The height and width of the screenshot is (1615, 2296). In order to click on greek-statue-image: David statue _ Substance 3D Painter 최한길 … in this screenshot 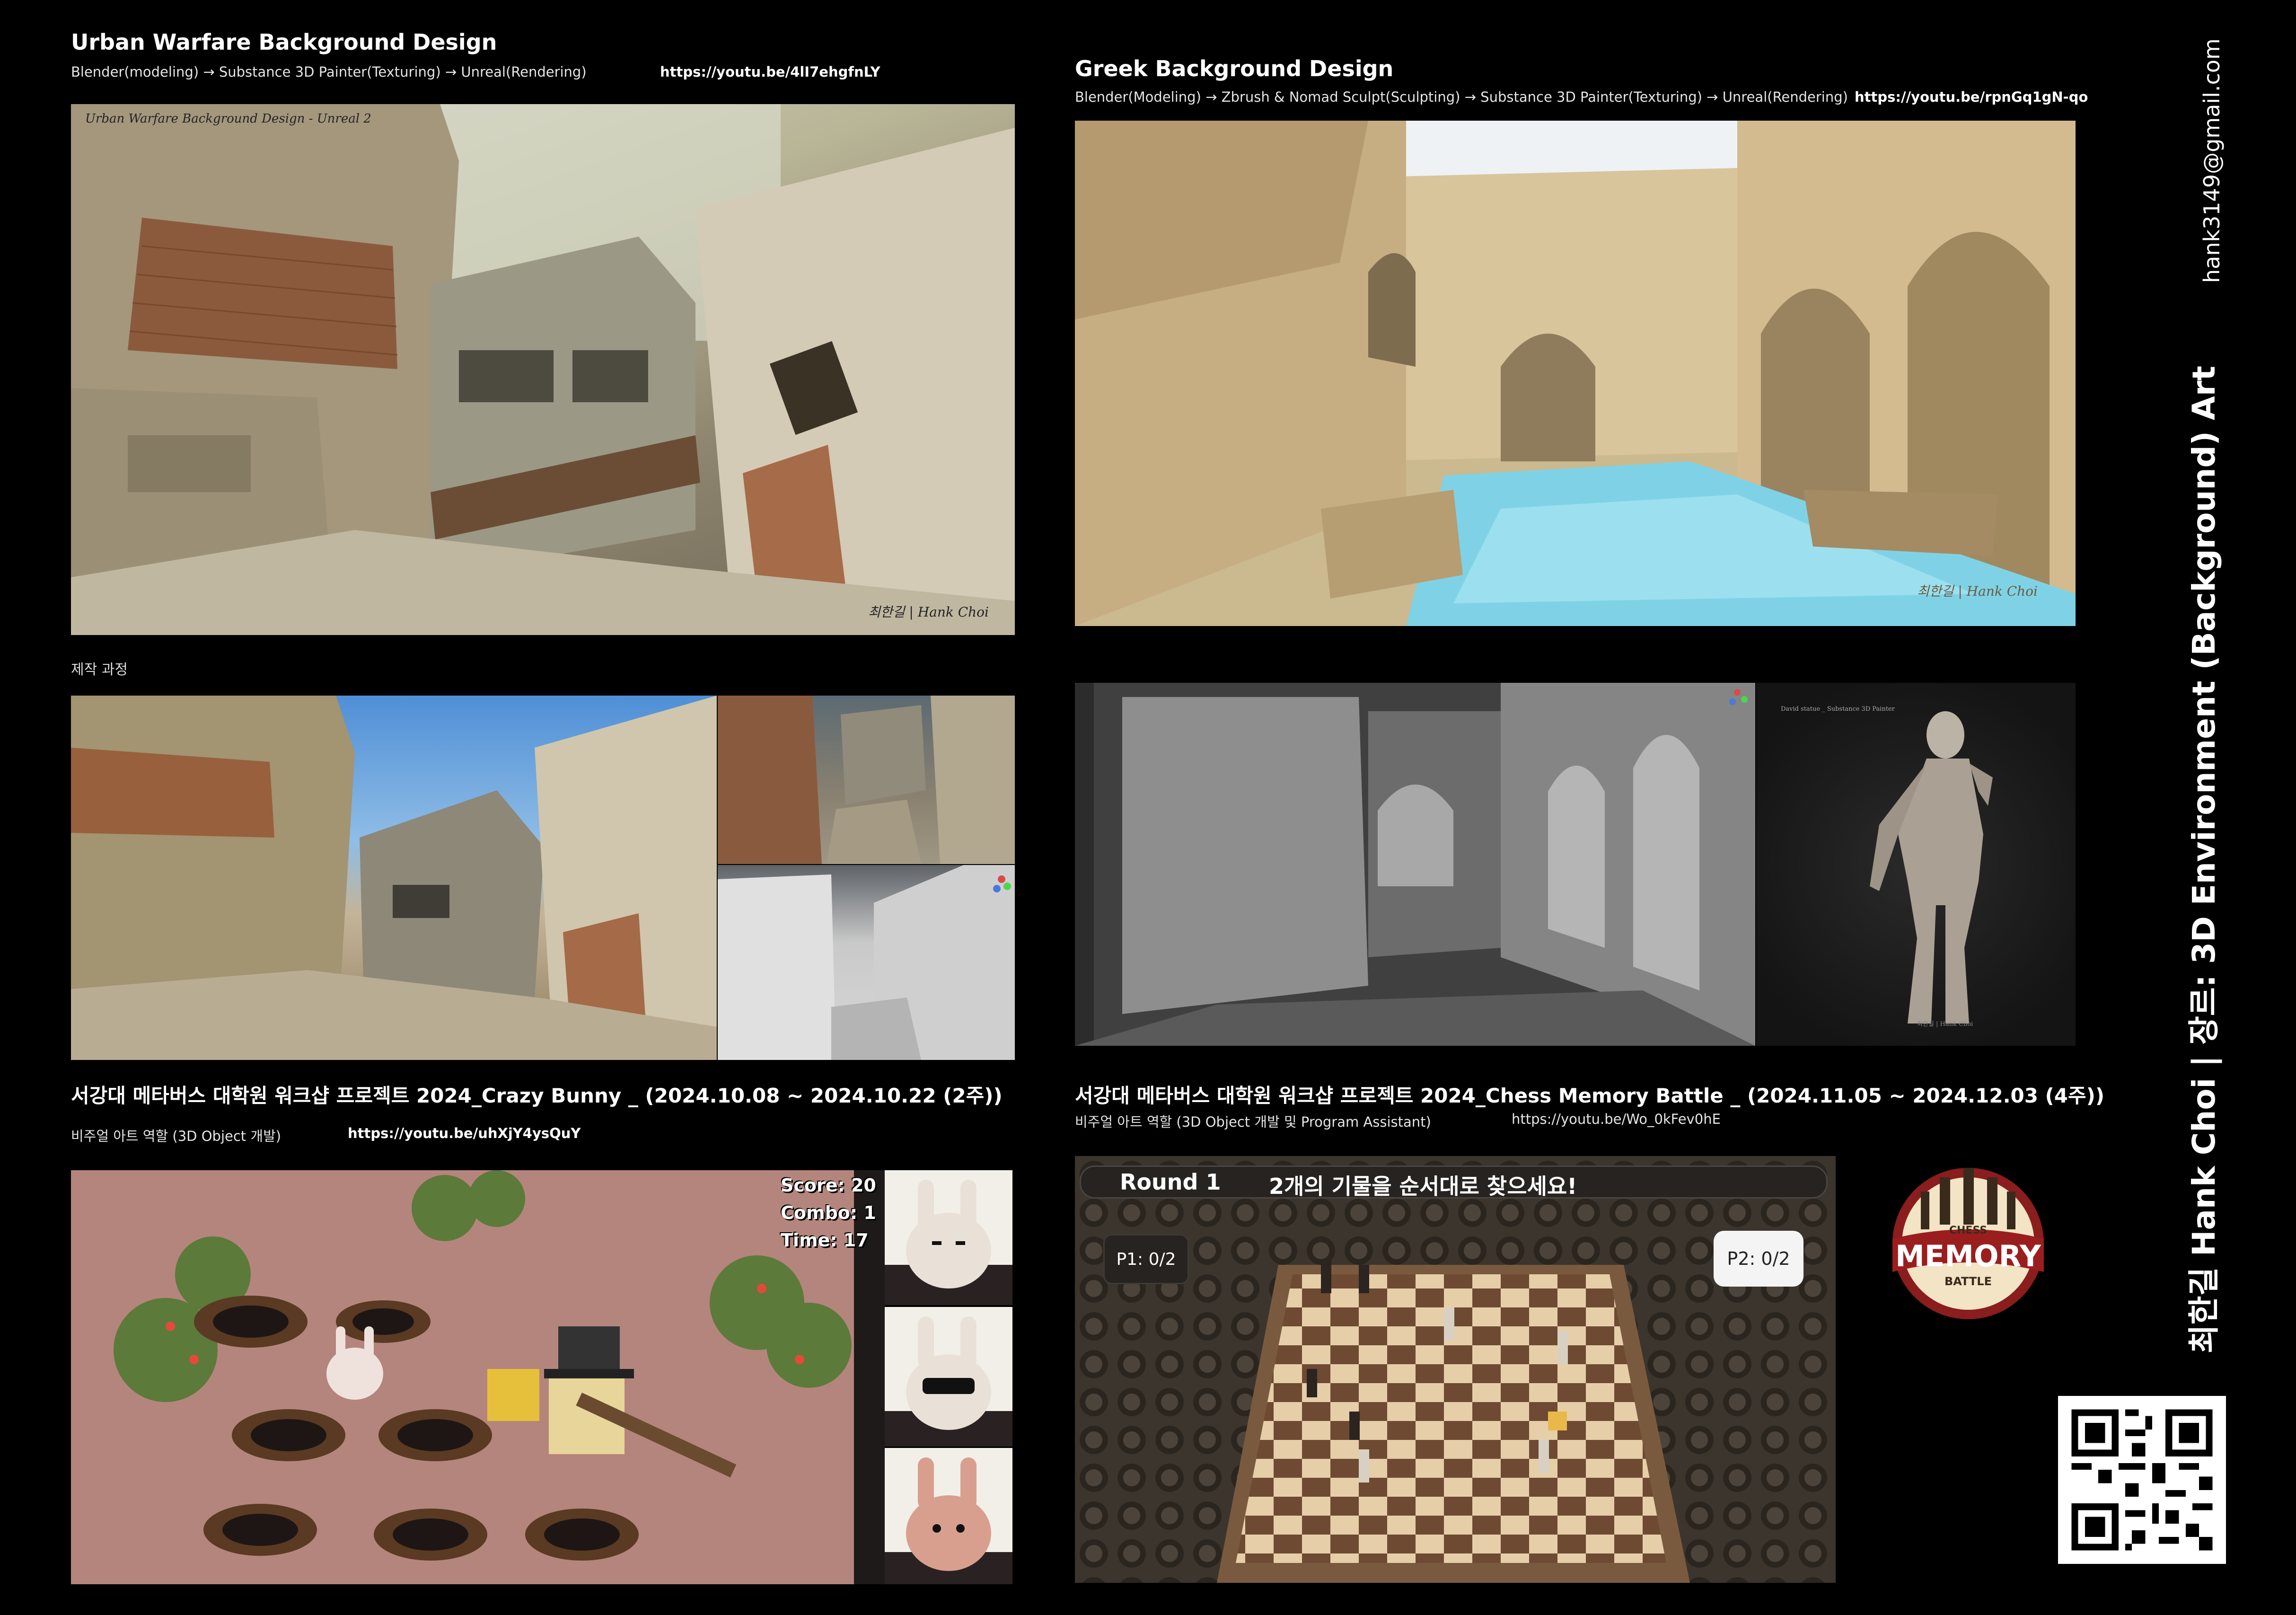, I will do `click(1916, 864)`.